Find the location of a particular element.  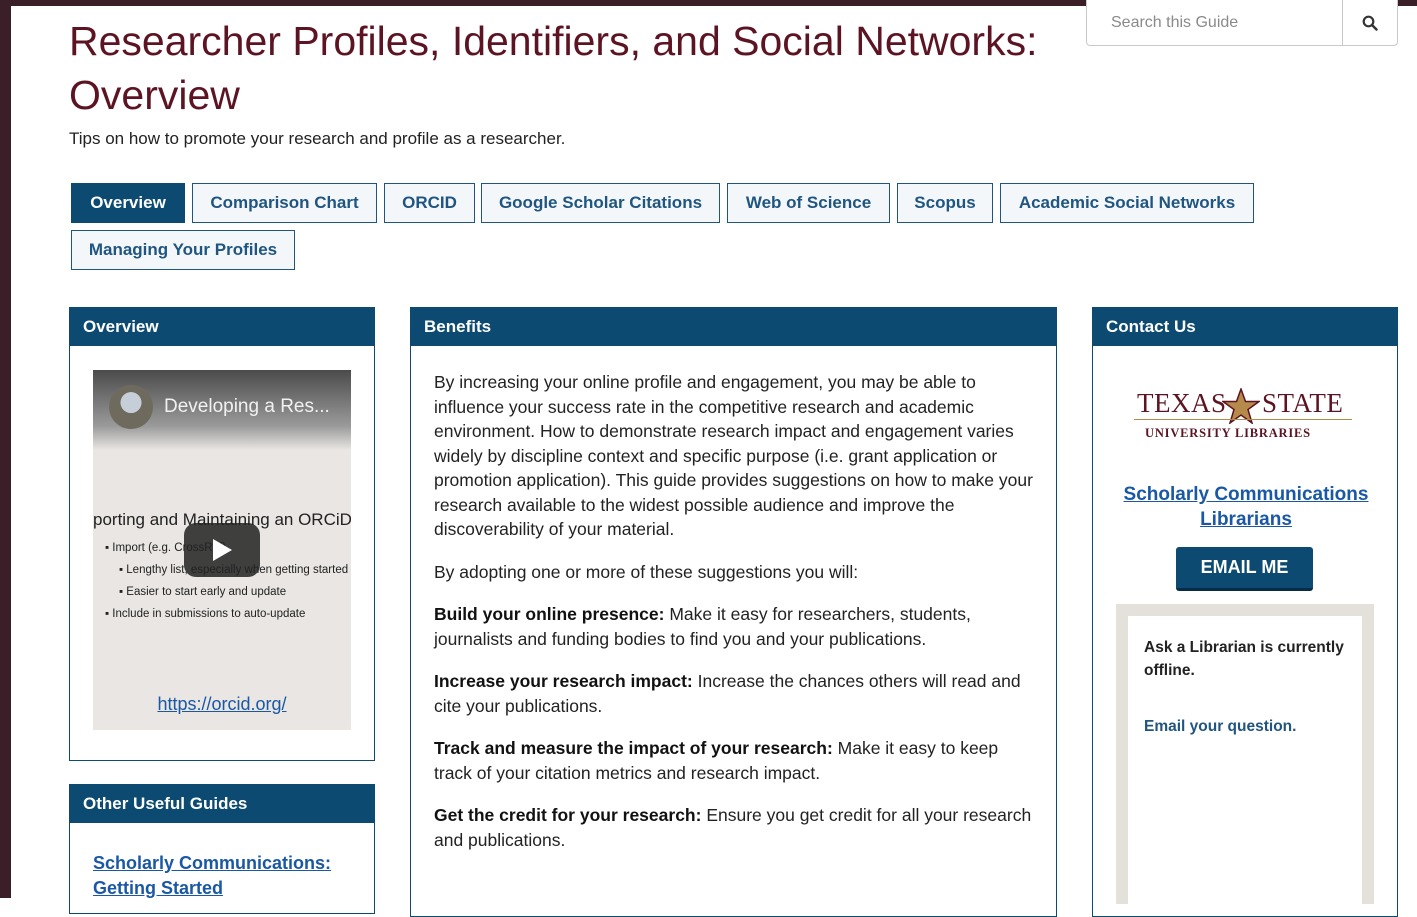

search-button is located at coordinates (1369, 22).